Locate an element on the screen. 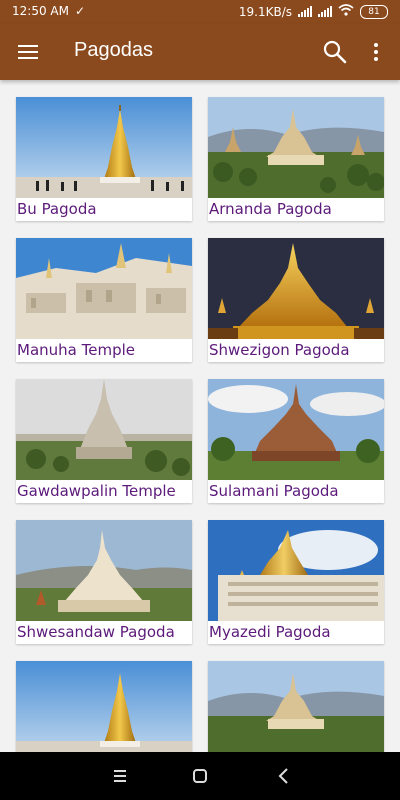  pagoda-card: Gawdawpalin Temple is located at coordinates (104, 441).